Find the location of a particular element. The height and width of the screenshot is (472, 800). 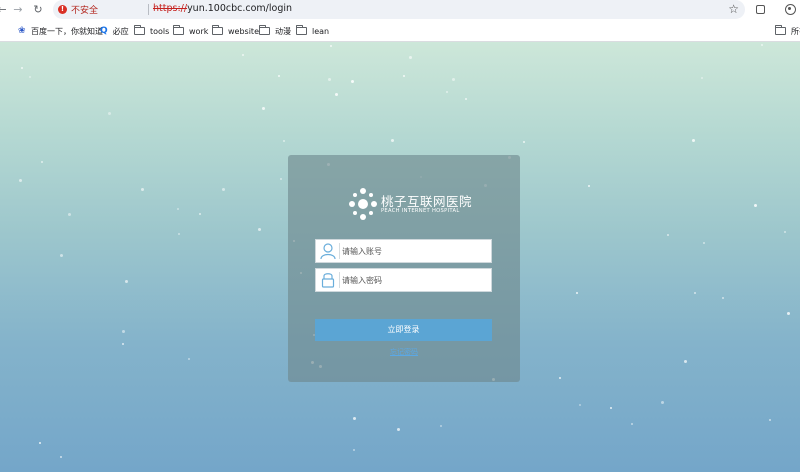

bookmark-label: tools is located at coordinates (160, 31).